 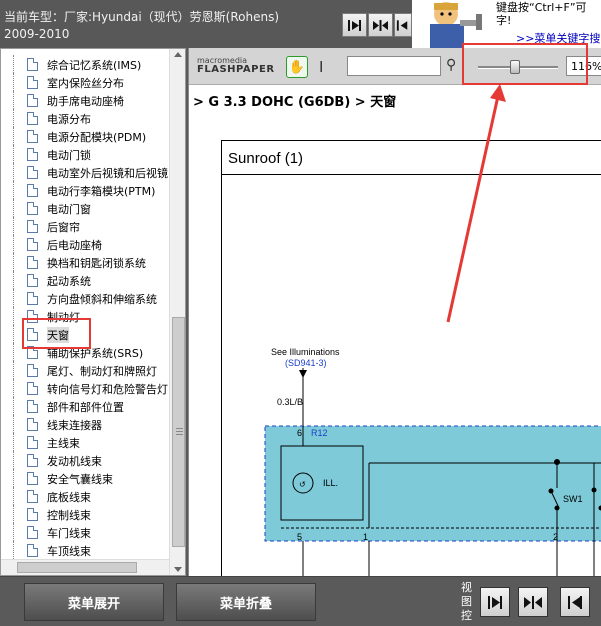 What do you see at coordinates (517, 183) in the screenshot?
I see `annotation-overlay` at bounding box center [517, 183].